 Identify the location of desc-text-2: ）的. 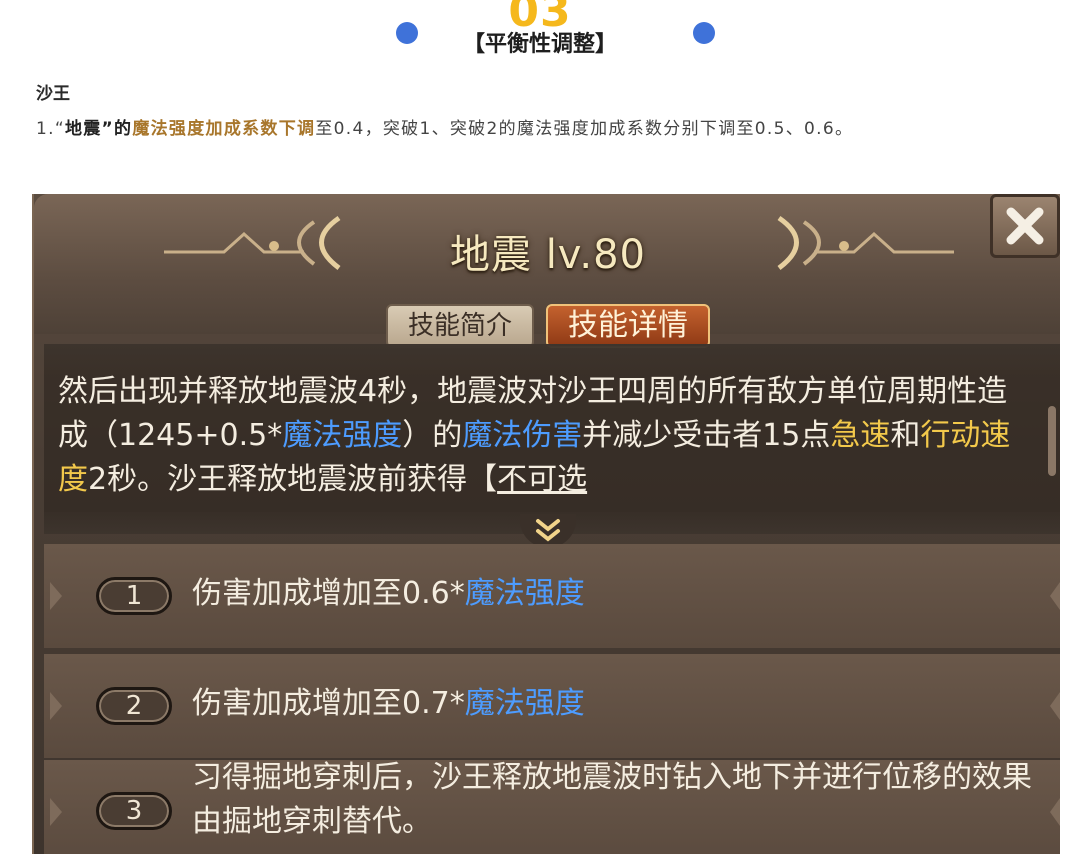
(432, 435).